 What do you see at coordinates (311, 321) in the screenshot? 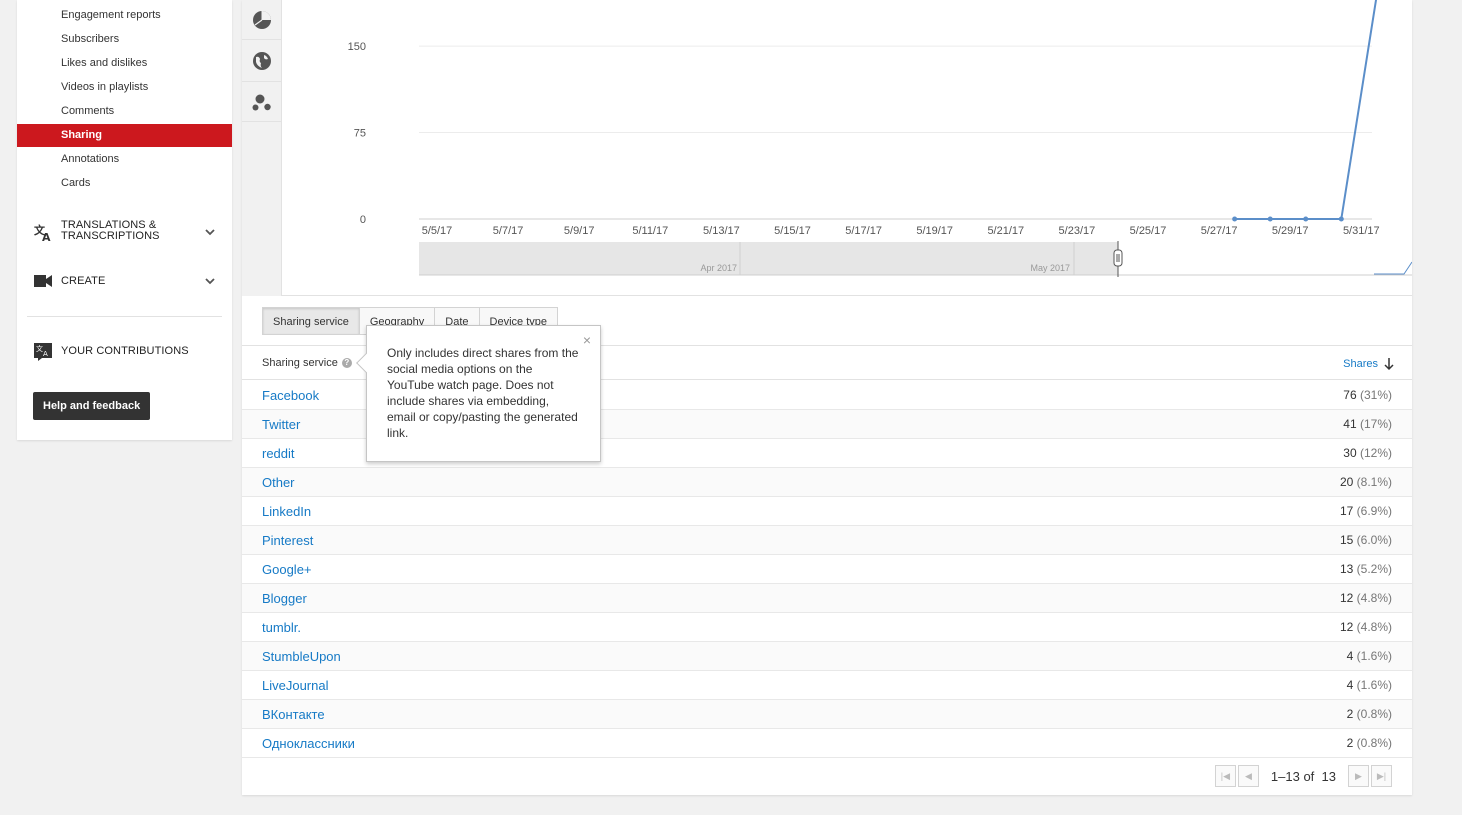
I see `tab-sharing-service: Sharing service` at bounding box center [311, 321].